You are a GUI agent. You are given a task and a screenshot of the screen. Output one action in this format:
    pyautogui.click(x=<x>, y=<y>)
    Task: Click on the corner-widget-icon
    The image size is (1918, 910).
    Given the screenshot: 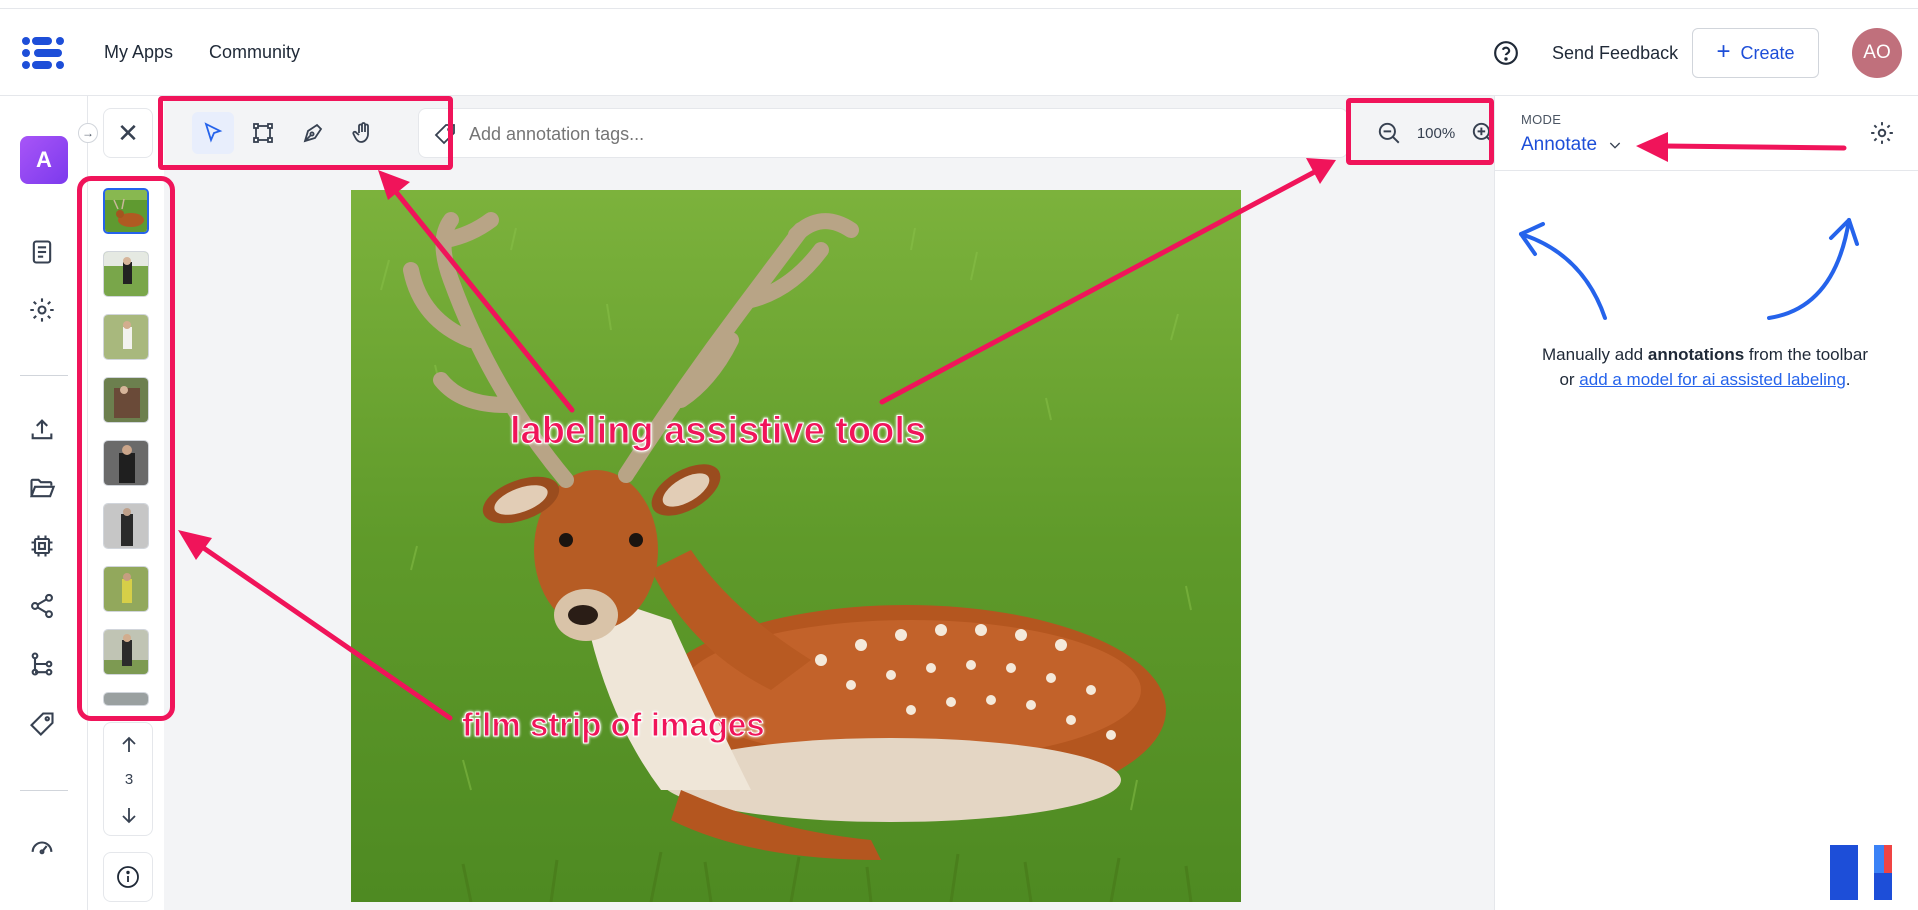 What is the action you would take?
    pyautogui.click(x=1861, y=872)
    